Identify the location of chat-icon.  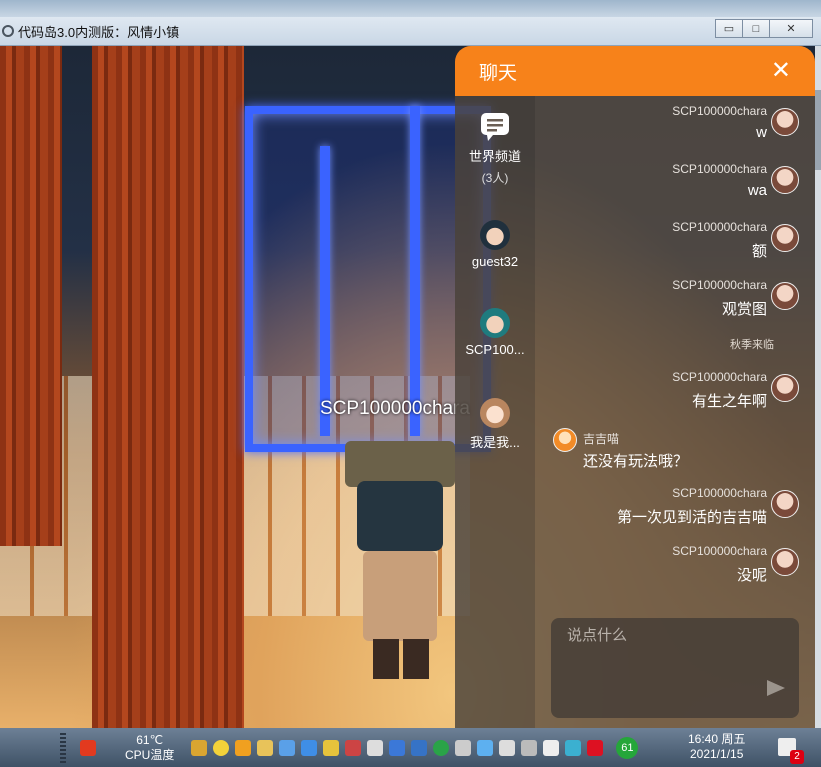
(495, 126).